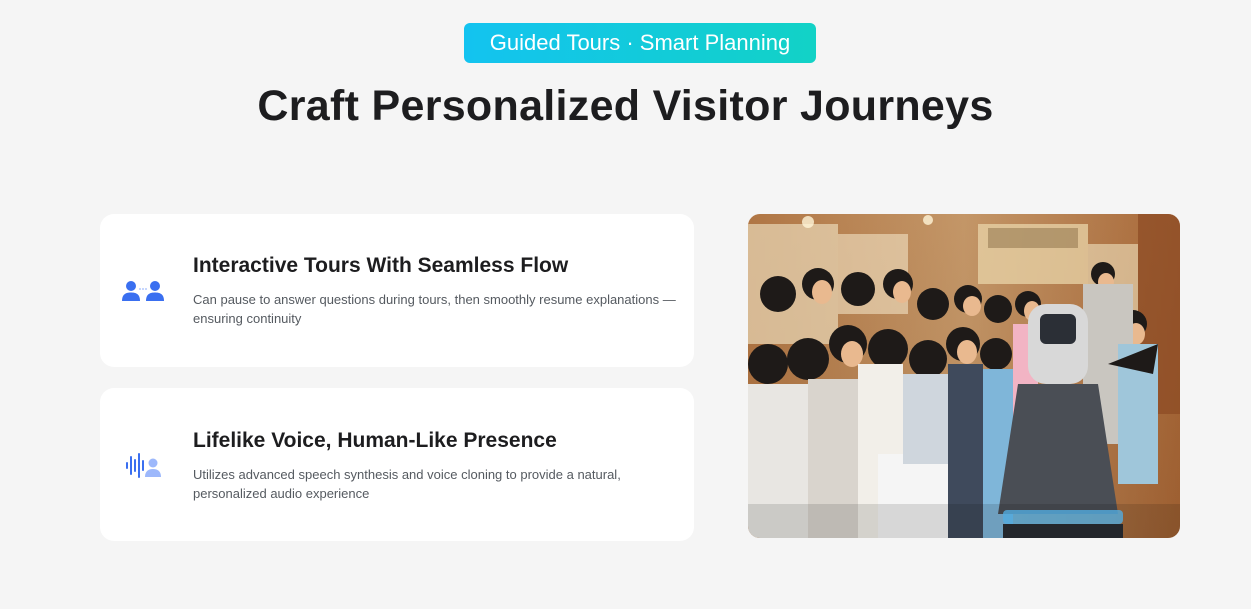  I want to click on section-badge: Guided Tours · Smart Planning, so click(640, 43).